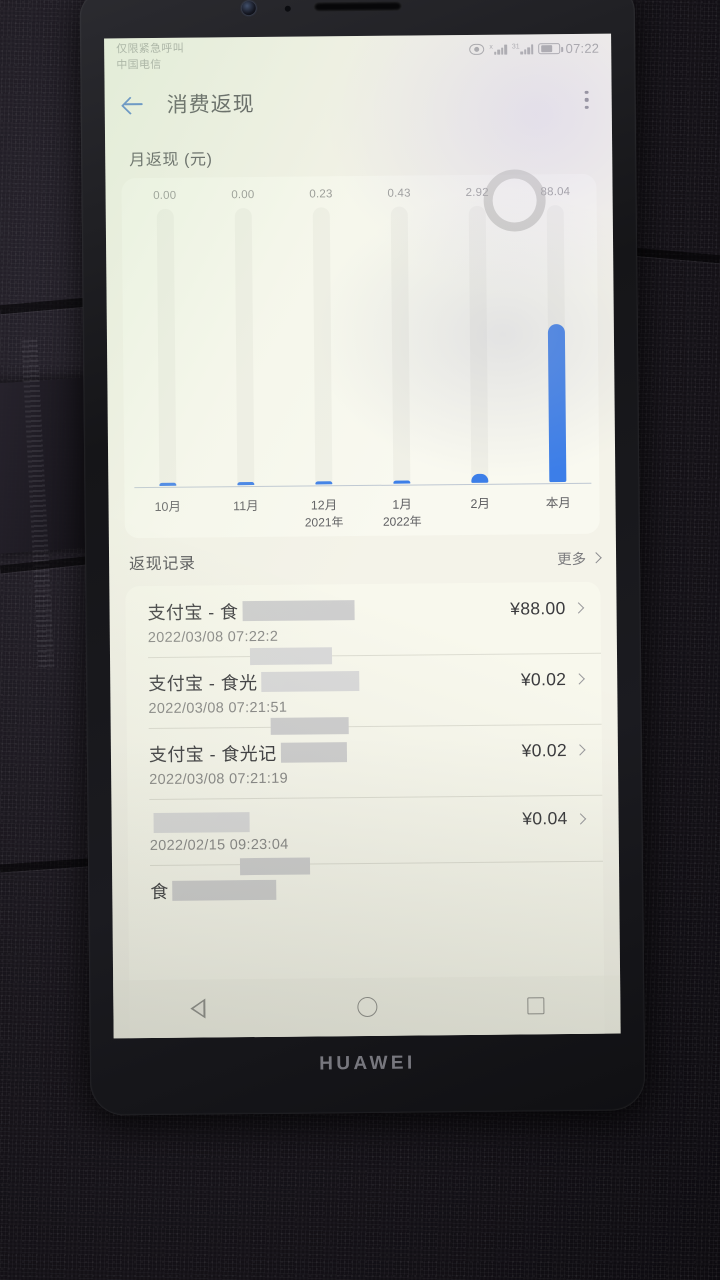  Describe the element at coordinates (587, 100) in the screenshot. I see `kebab-menu-icon` at that location.